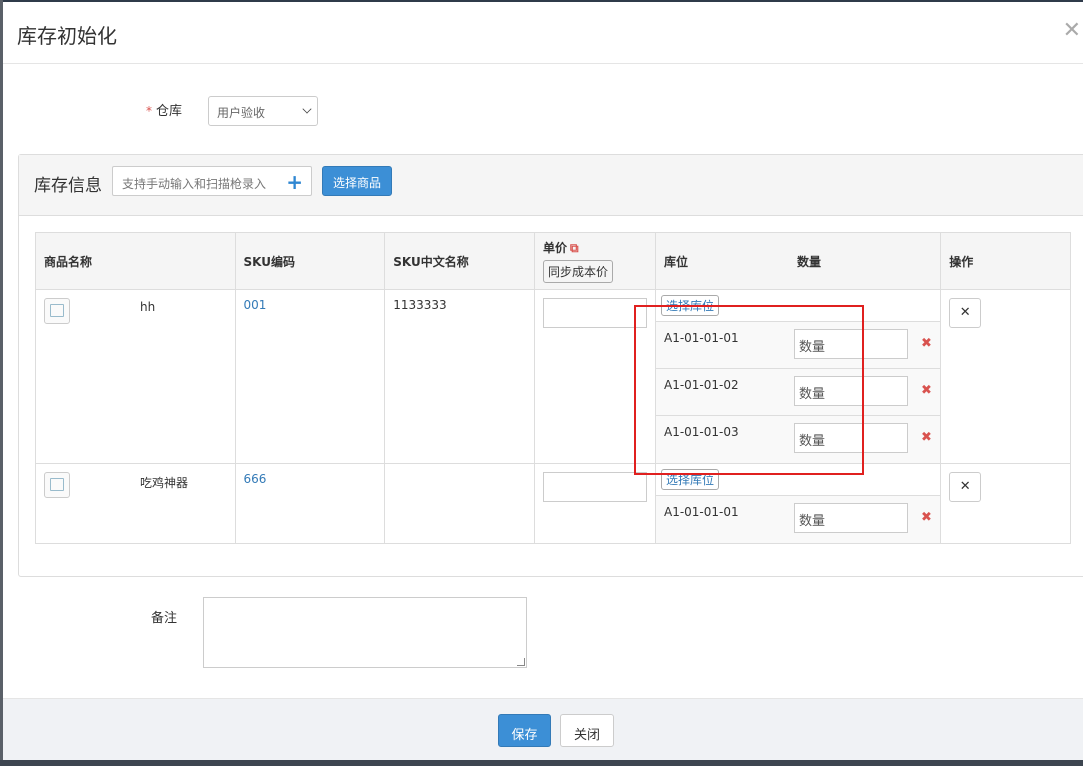  I want to click on panel-title: 库存信息, so click(68, 186).